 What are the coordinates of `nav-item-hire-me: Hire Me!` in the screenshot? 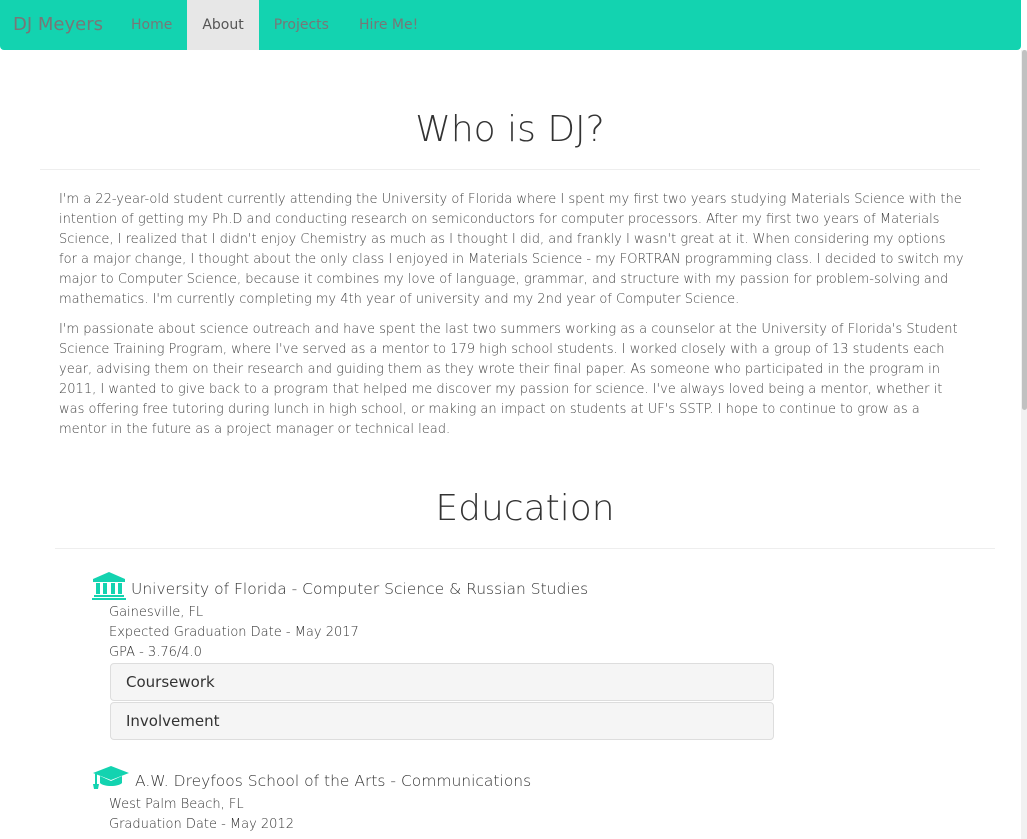 It's located at (388, 25).